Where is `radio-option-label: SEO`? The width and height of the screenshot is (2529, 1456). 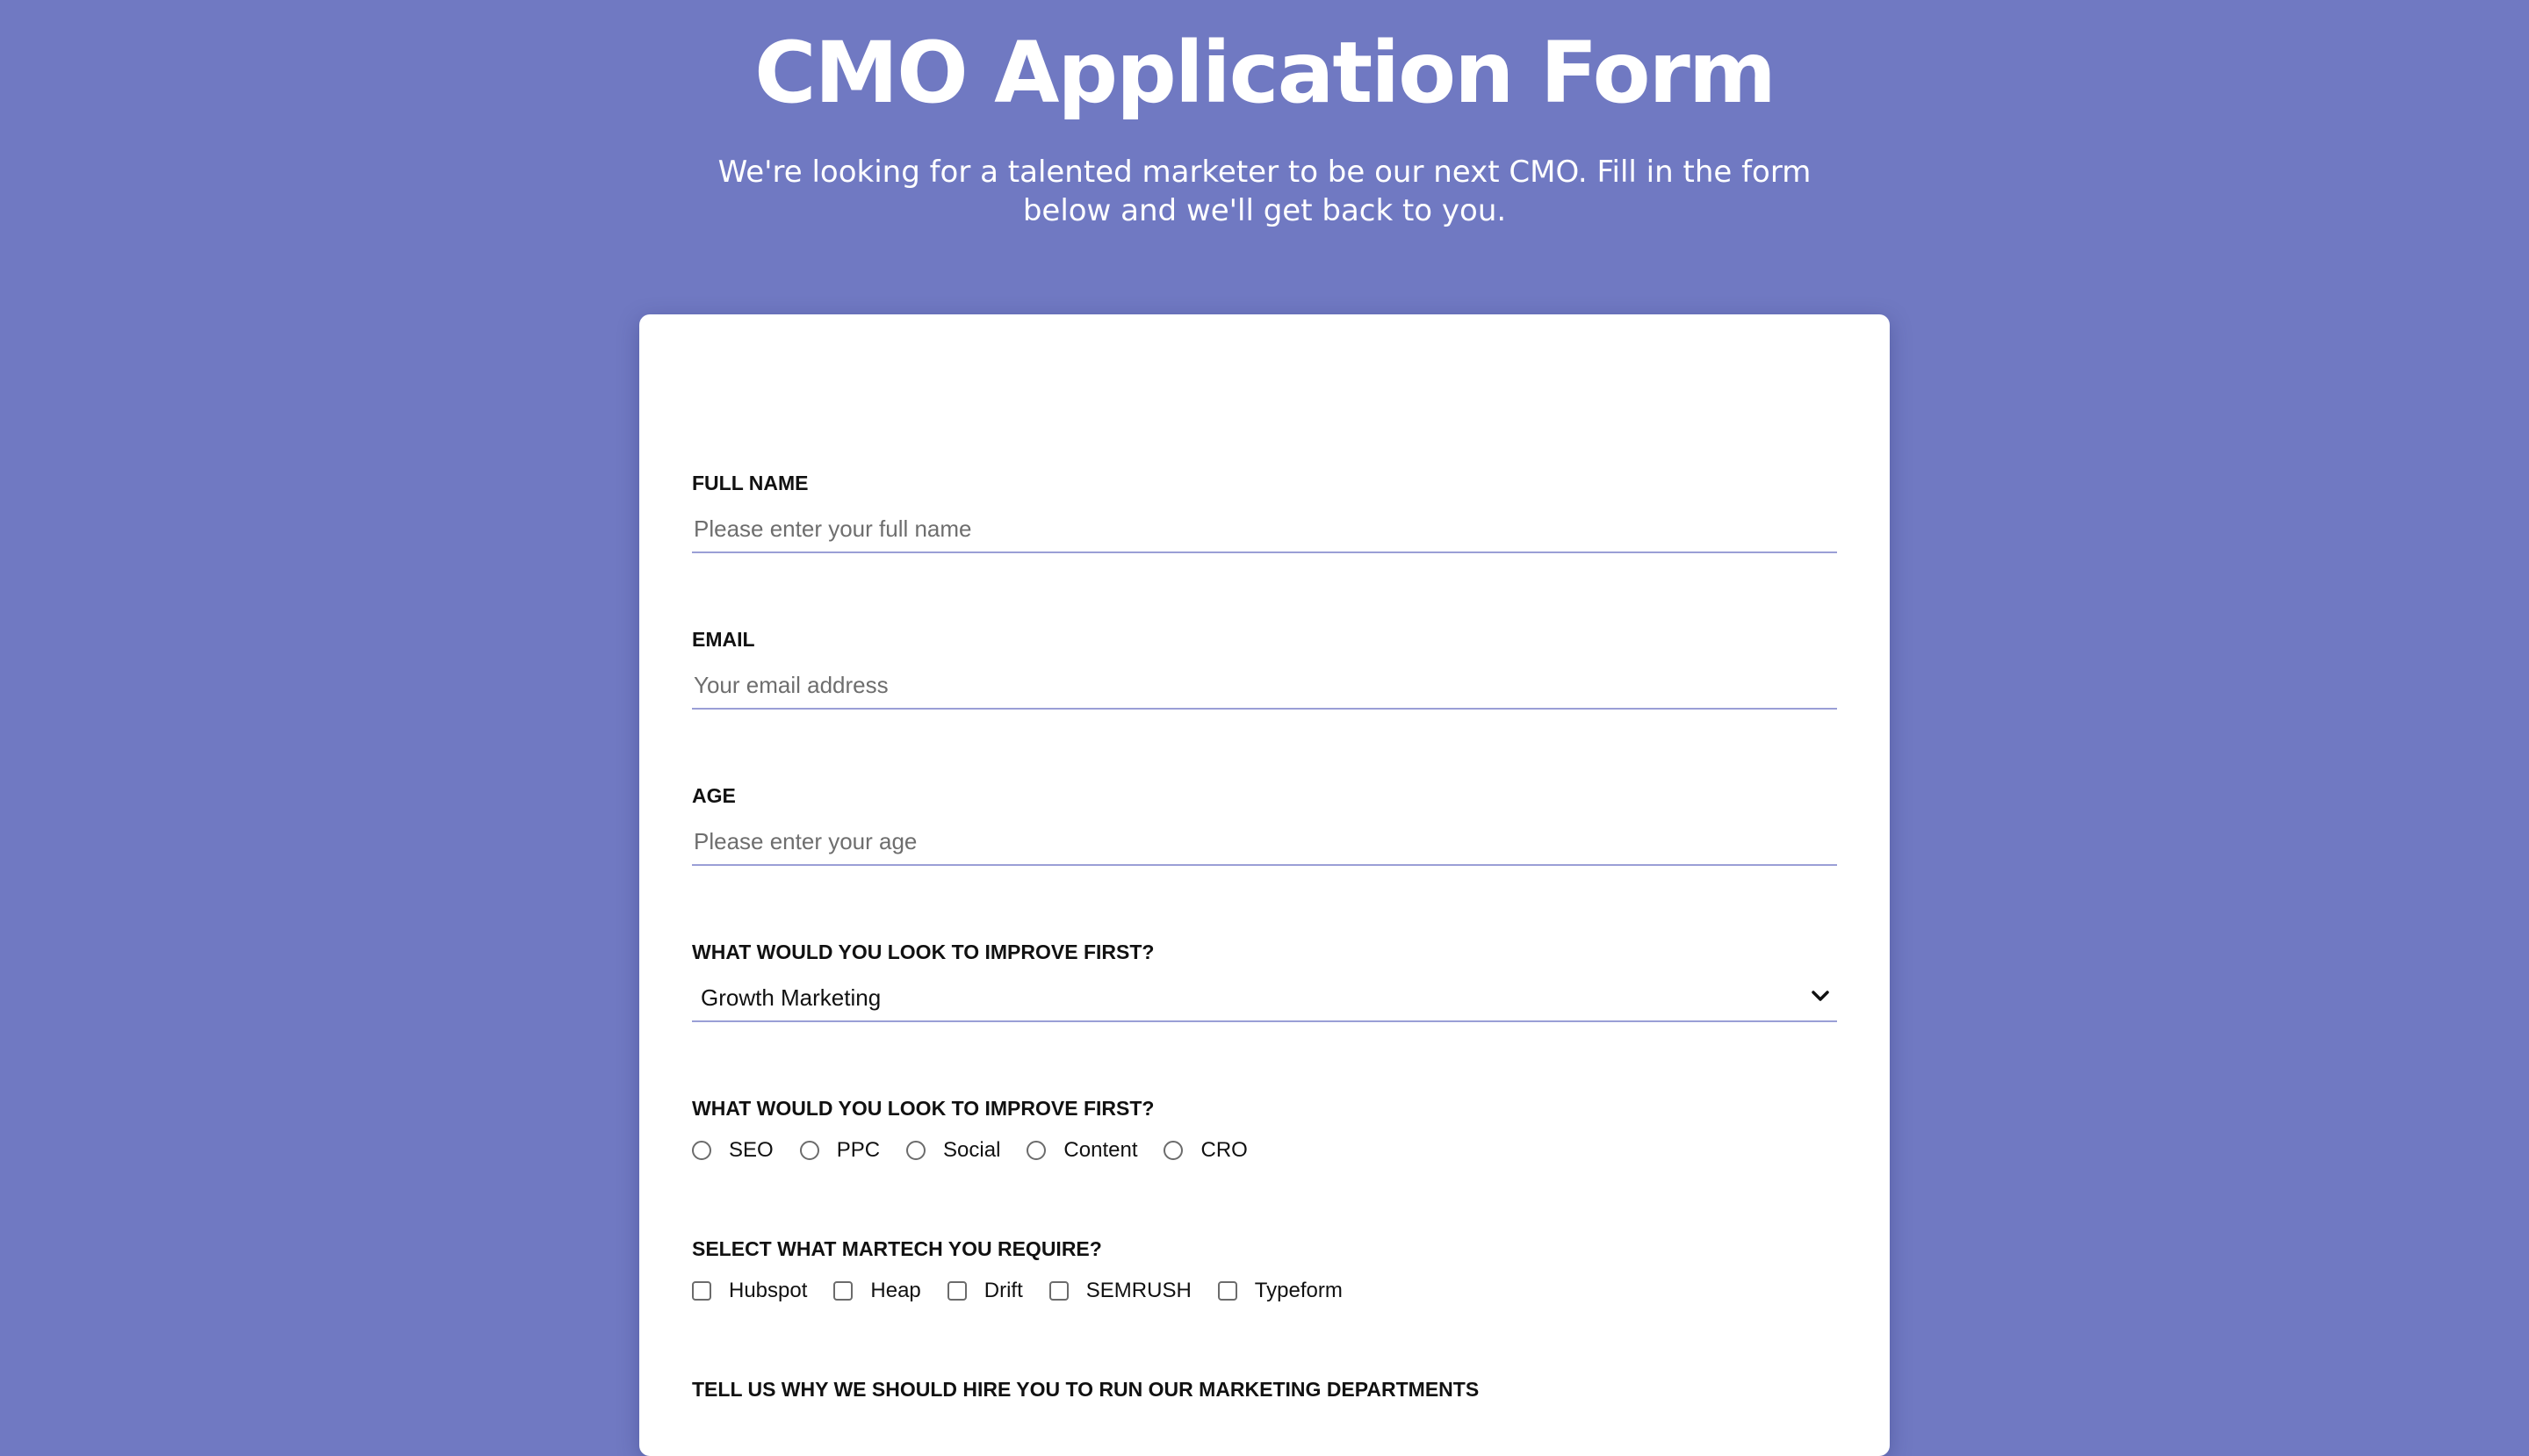
radio-option-label: SEO is located at coordinates (752, 1150).